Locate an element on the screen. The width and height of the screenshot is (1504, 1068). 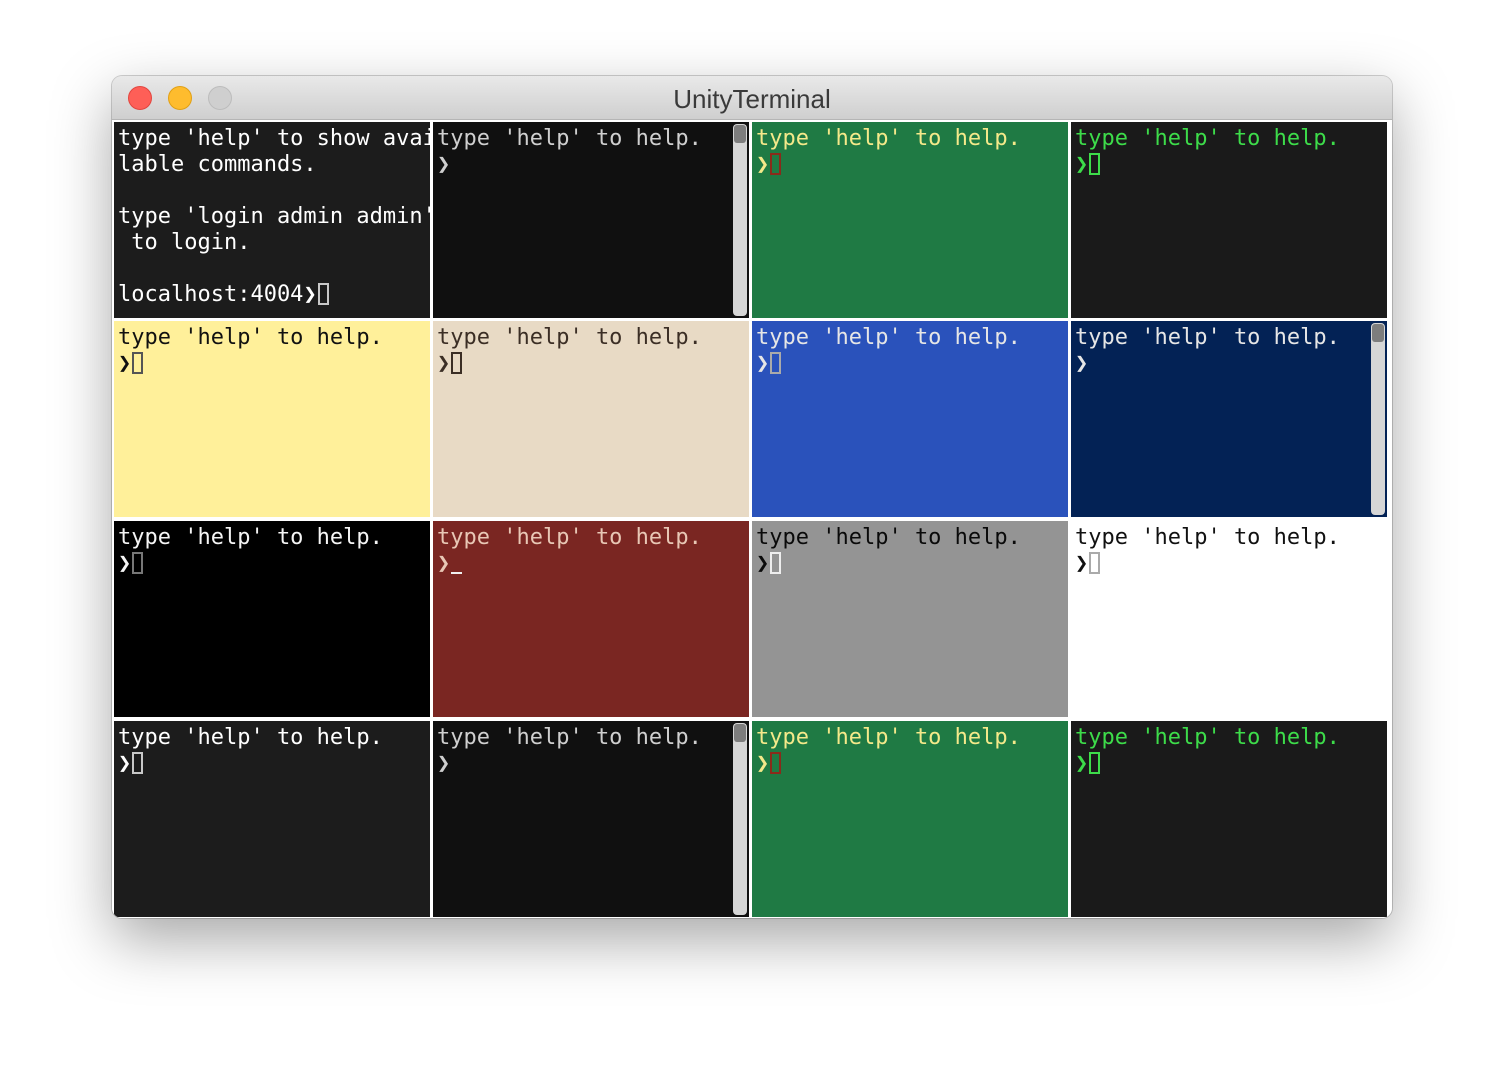
output-line: lable commands. is located at coordinates (217, 164).